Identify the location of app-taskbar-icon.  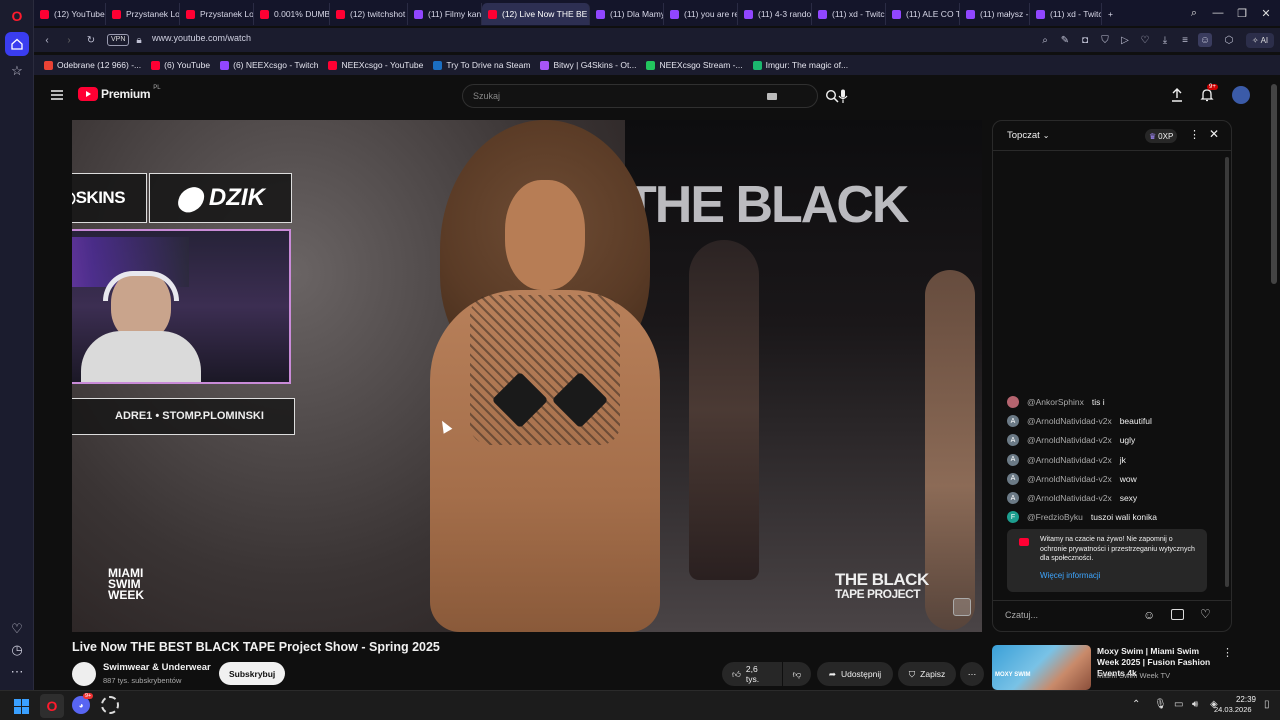
(110, 705).